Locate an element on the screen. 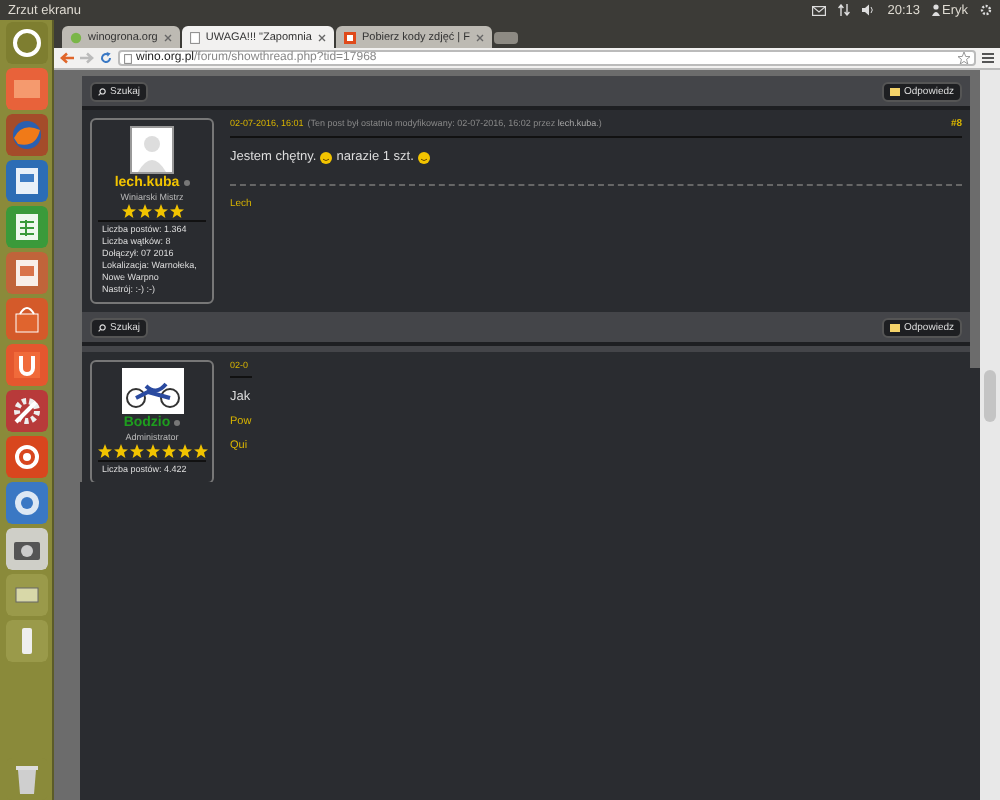  bookmark-star-icon is located at coordinates (964, 58).